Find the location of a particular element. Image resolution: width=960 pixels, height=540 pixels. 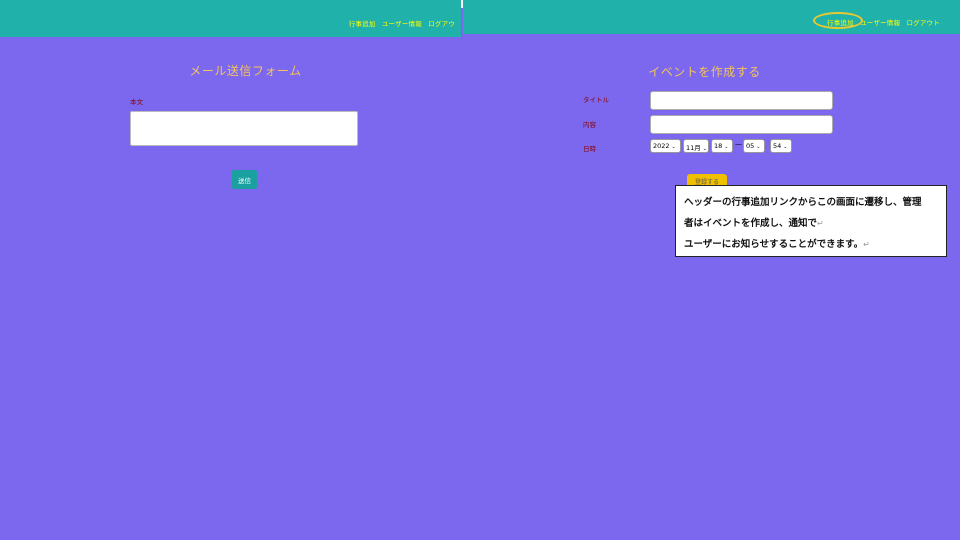

hour-select: 05 ⌄ is located at coordinates (754, 146).